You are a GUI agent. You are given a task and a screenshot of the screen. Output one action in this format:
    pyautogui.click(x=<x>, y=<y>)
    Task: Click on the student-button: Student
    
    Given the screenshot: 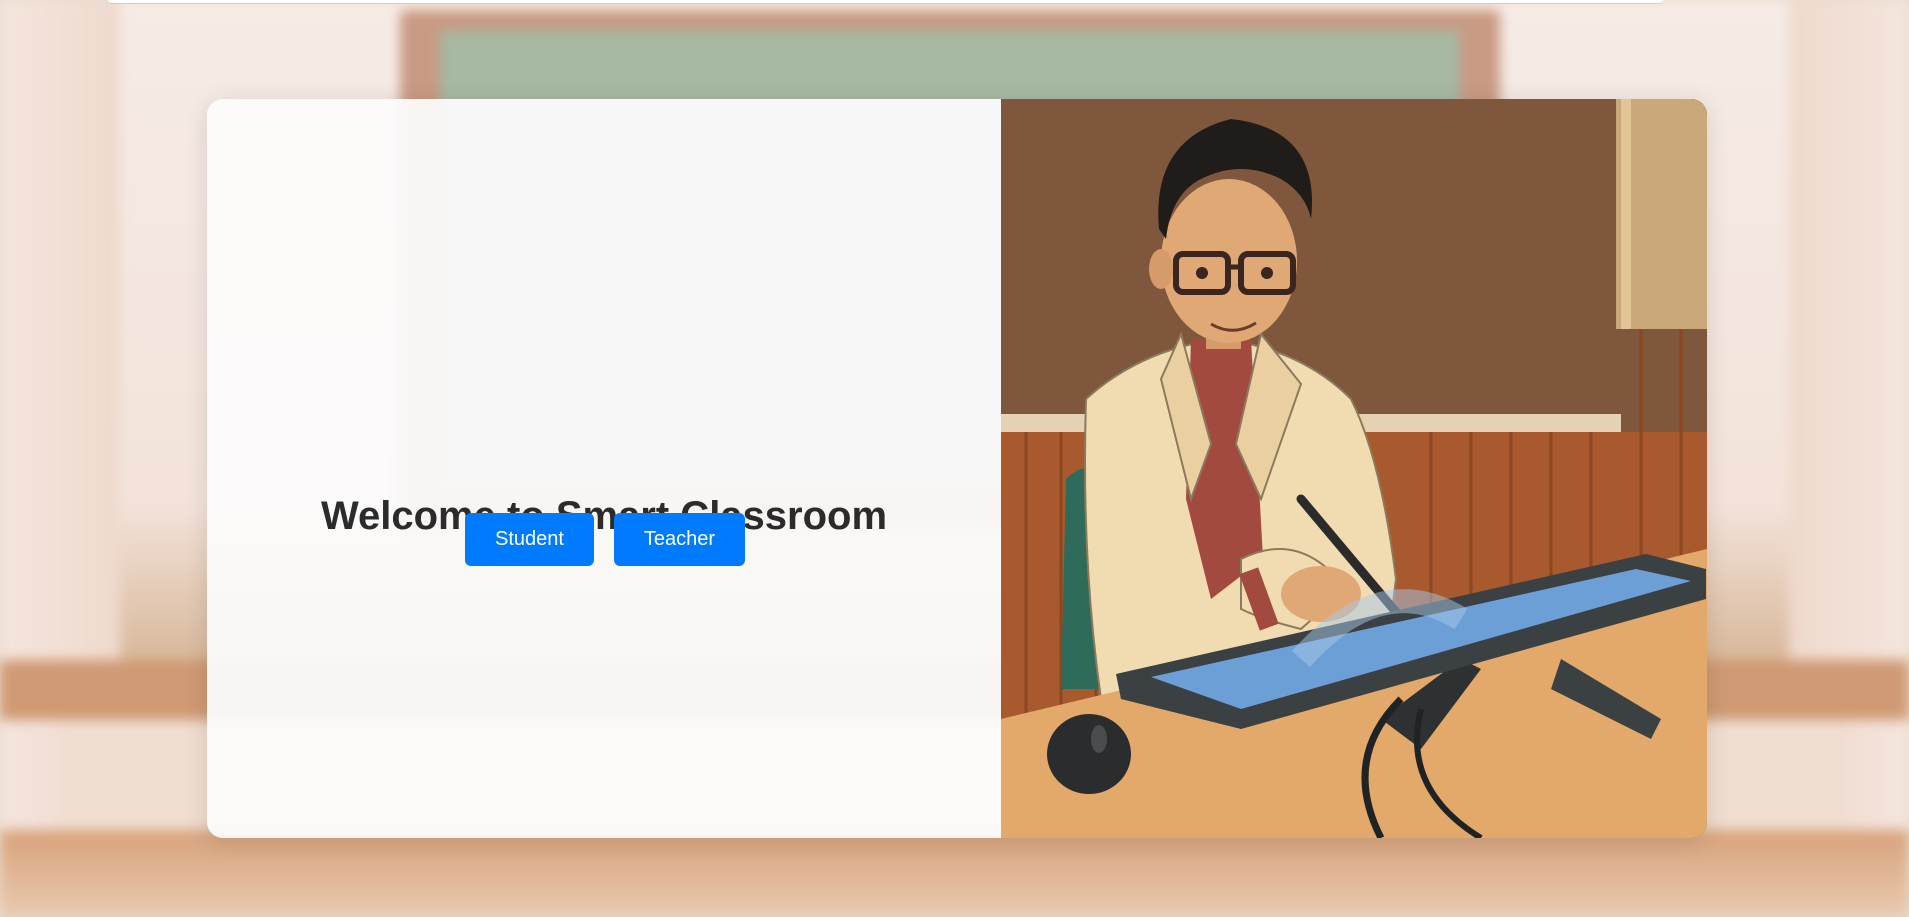 What is the action you would take?
    pyautogui.click(x=529, y=539)
    